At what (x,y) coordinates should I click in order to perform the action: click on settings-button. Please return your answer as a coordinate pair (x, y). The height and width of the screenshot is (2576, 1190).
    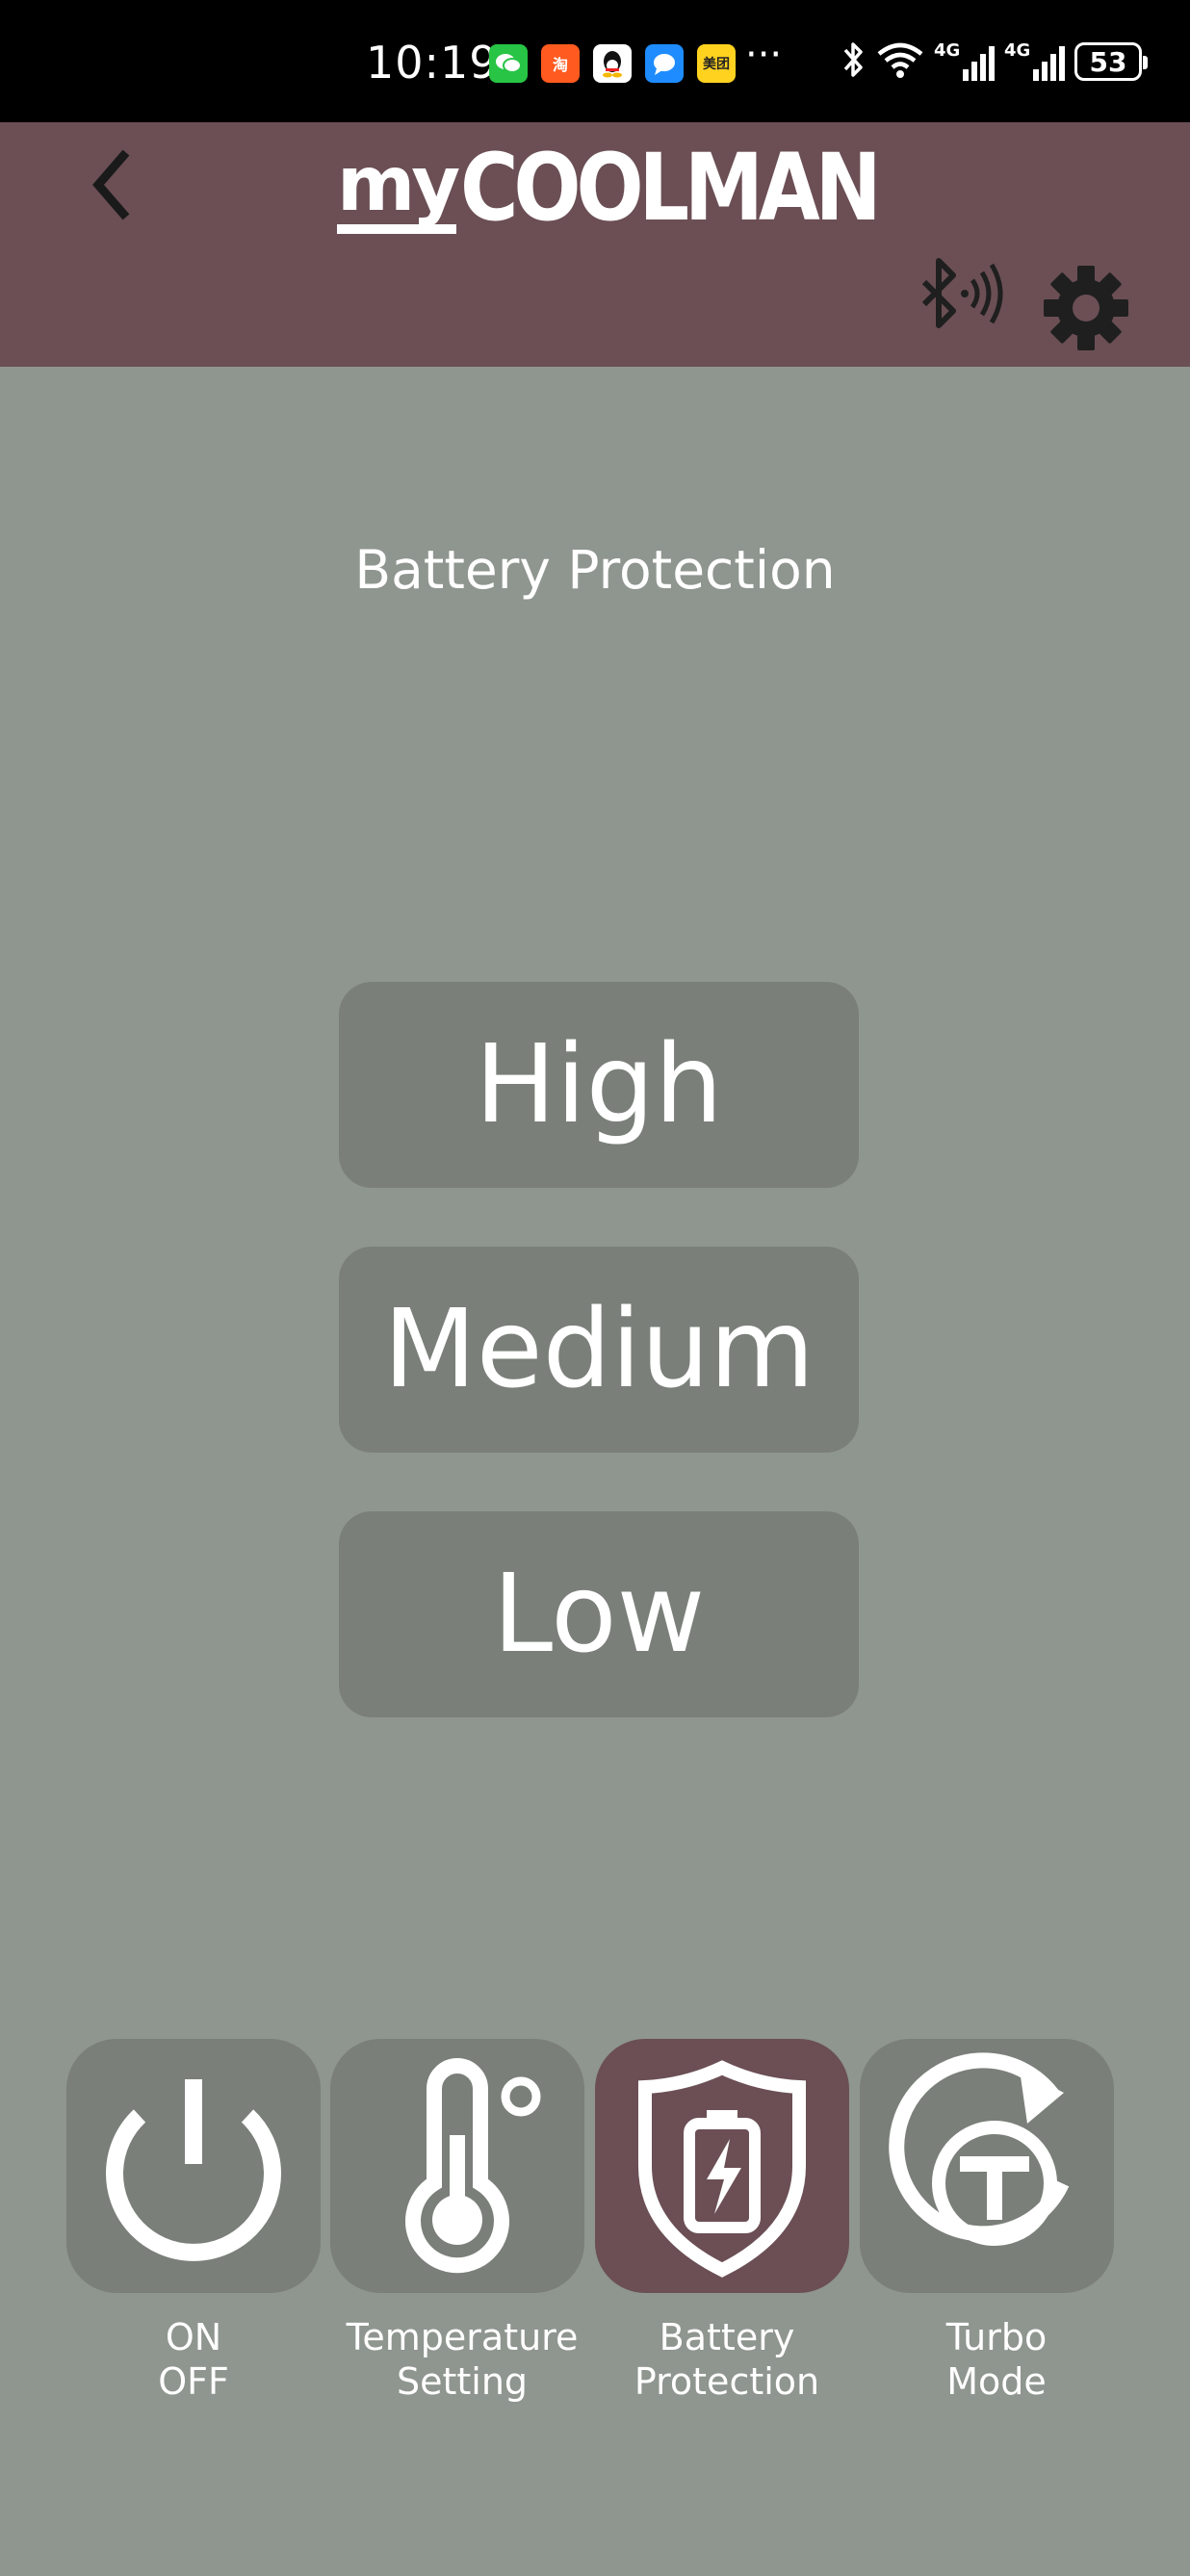
    Looking at the image, I should click on (1088, 308).